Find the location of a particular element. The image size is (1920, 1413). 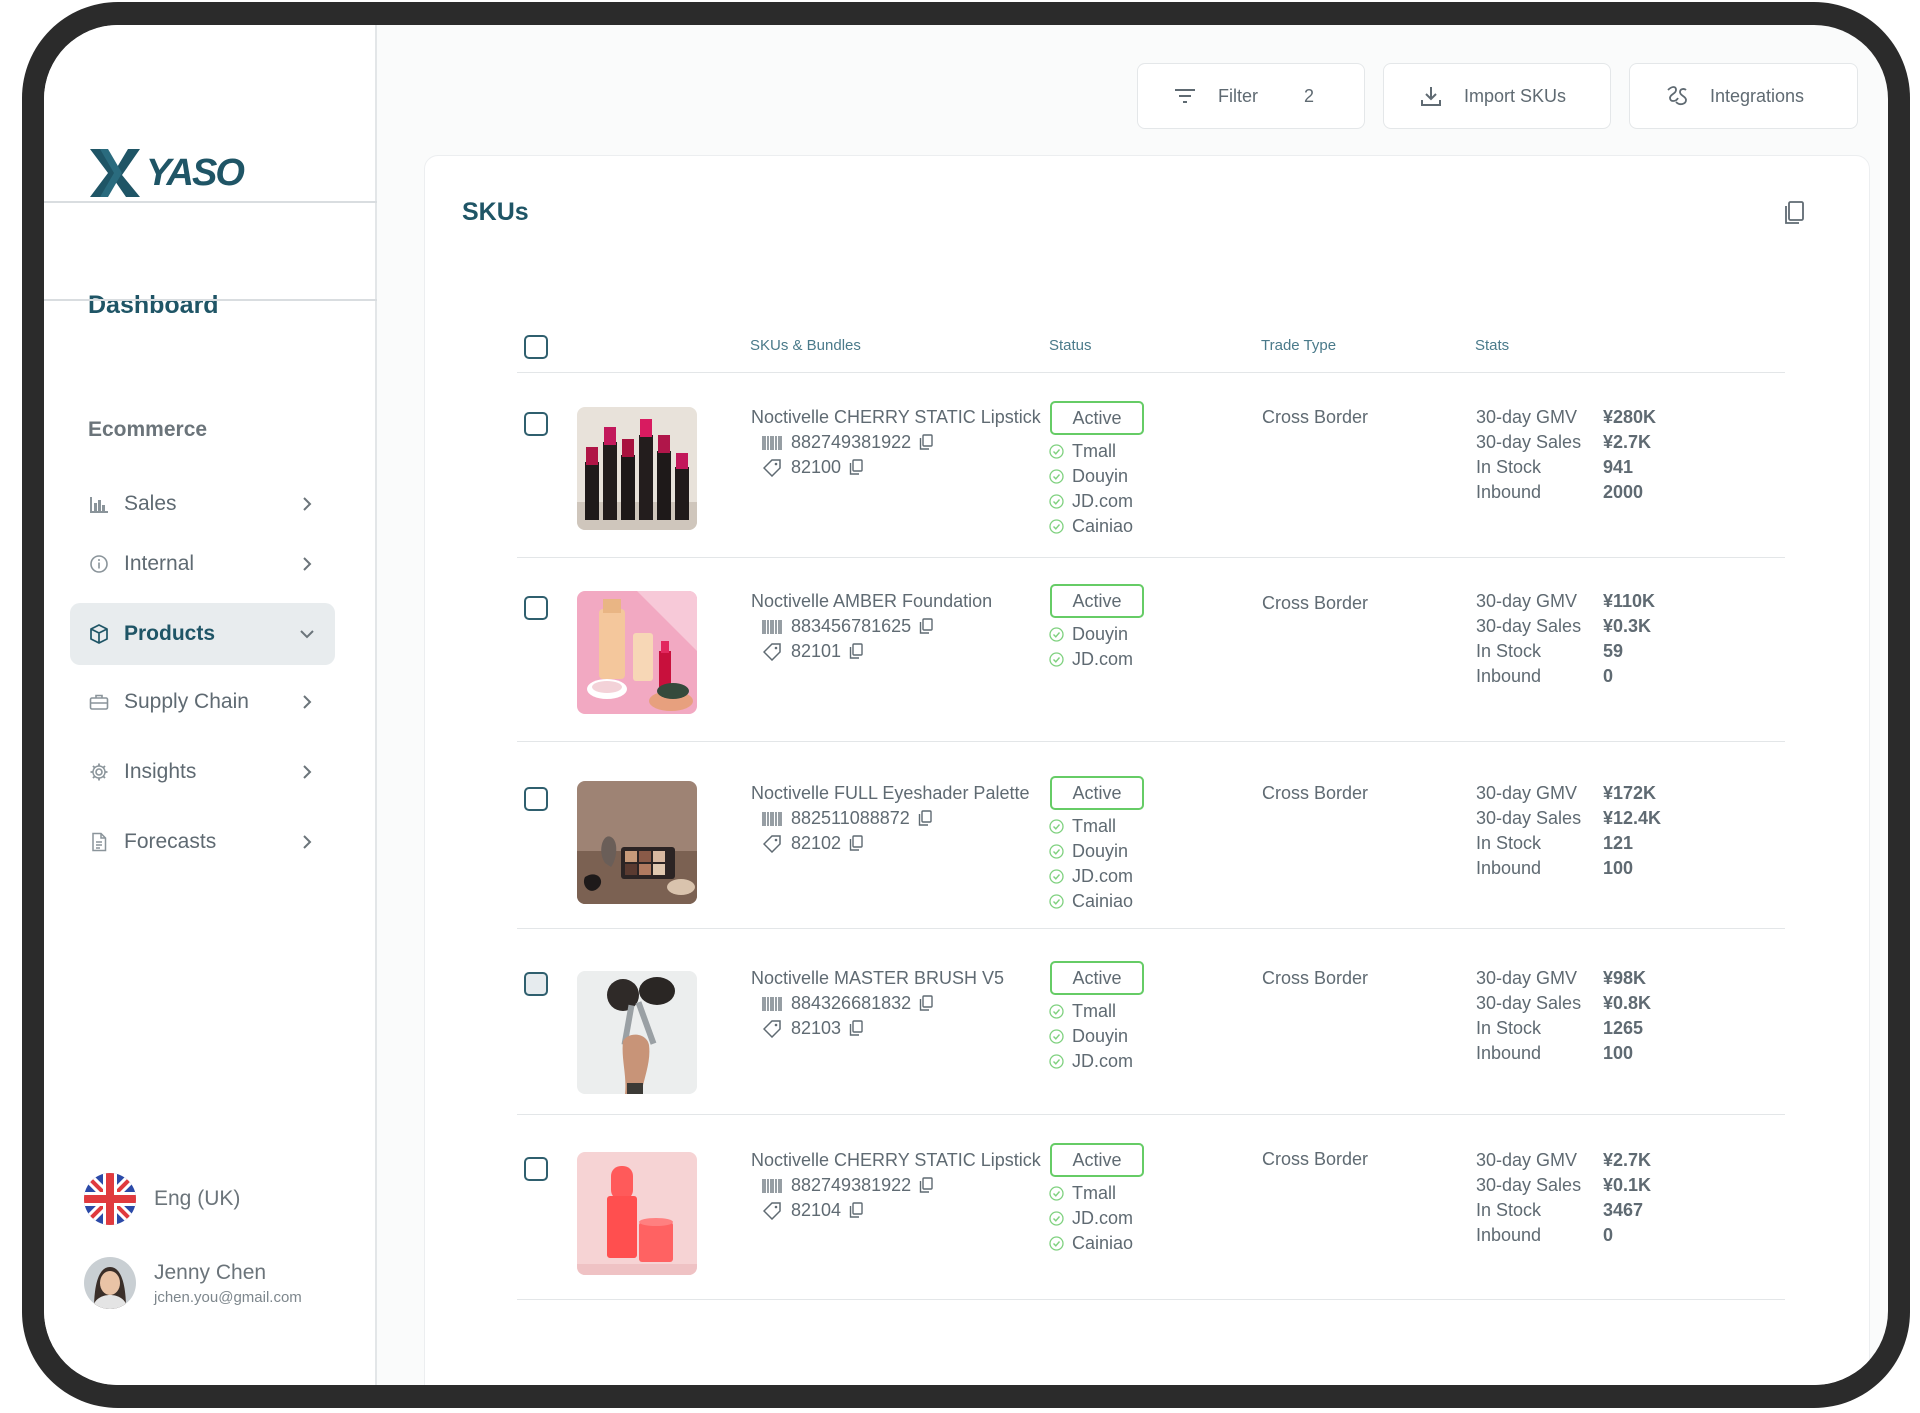

sidebar-item-sales: Sales is located at coordinates (202, 504).